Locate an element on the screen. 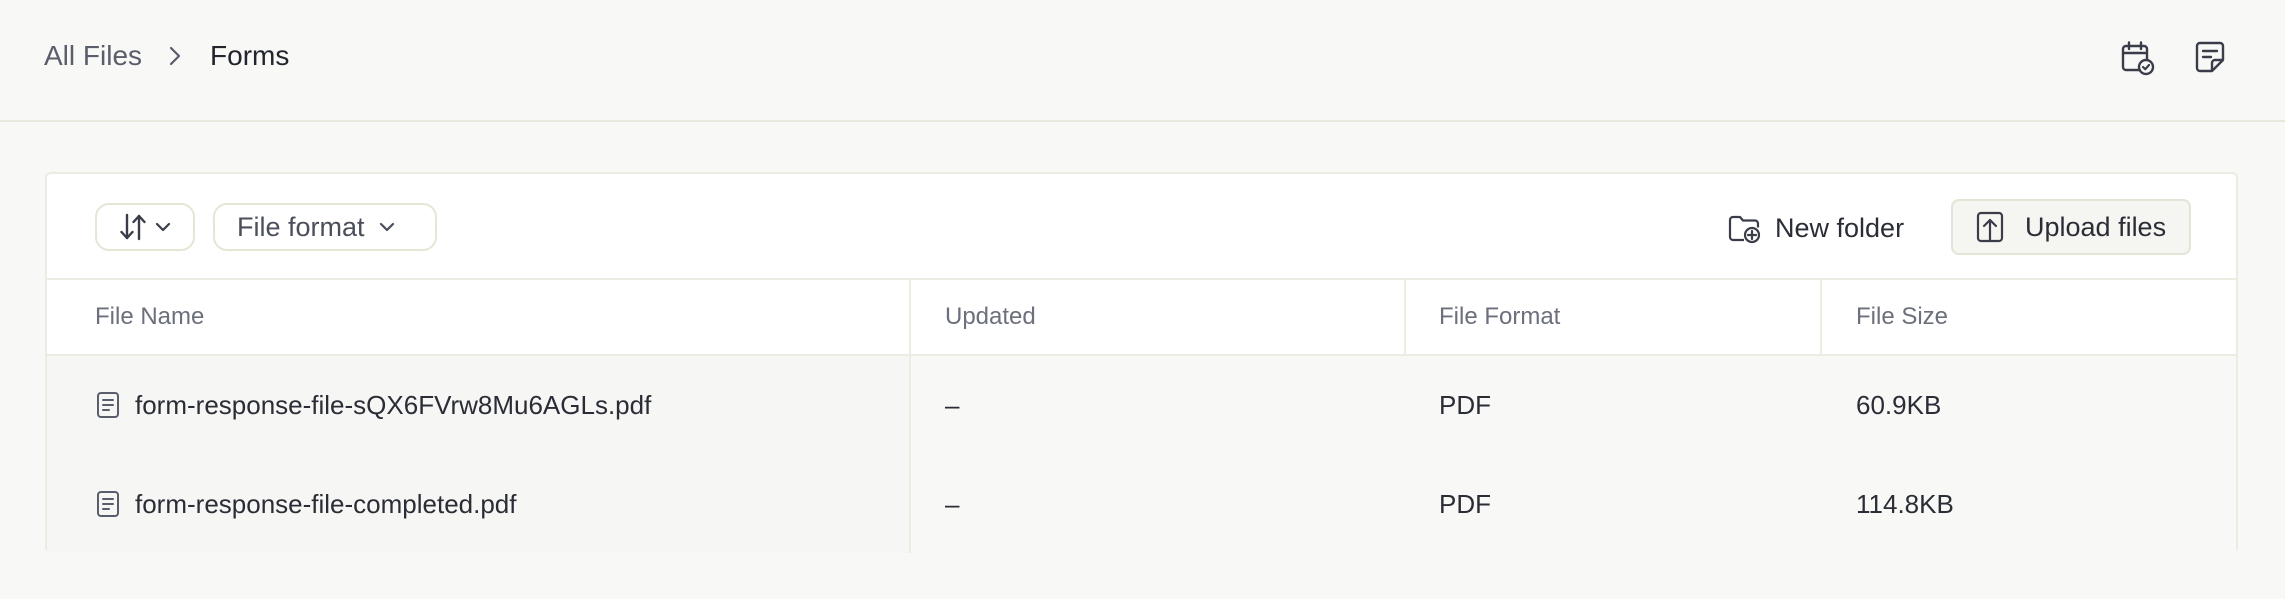  file-format-filter: File format is located at coordinates (325, 227).